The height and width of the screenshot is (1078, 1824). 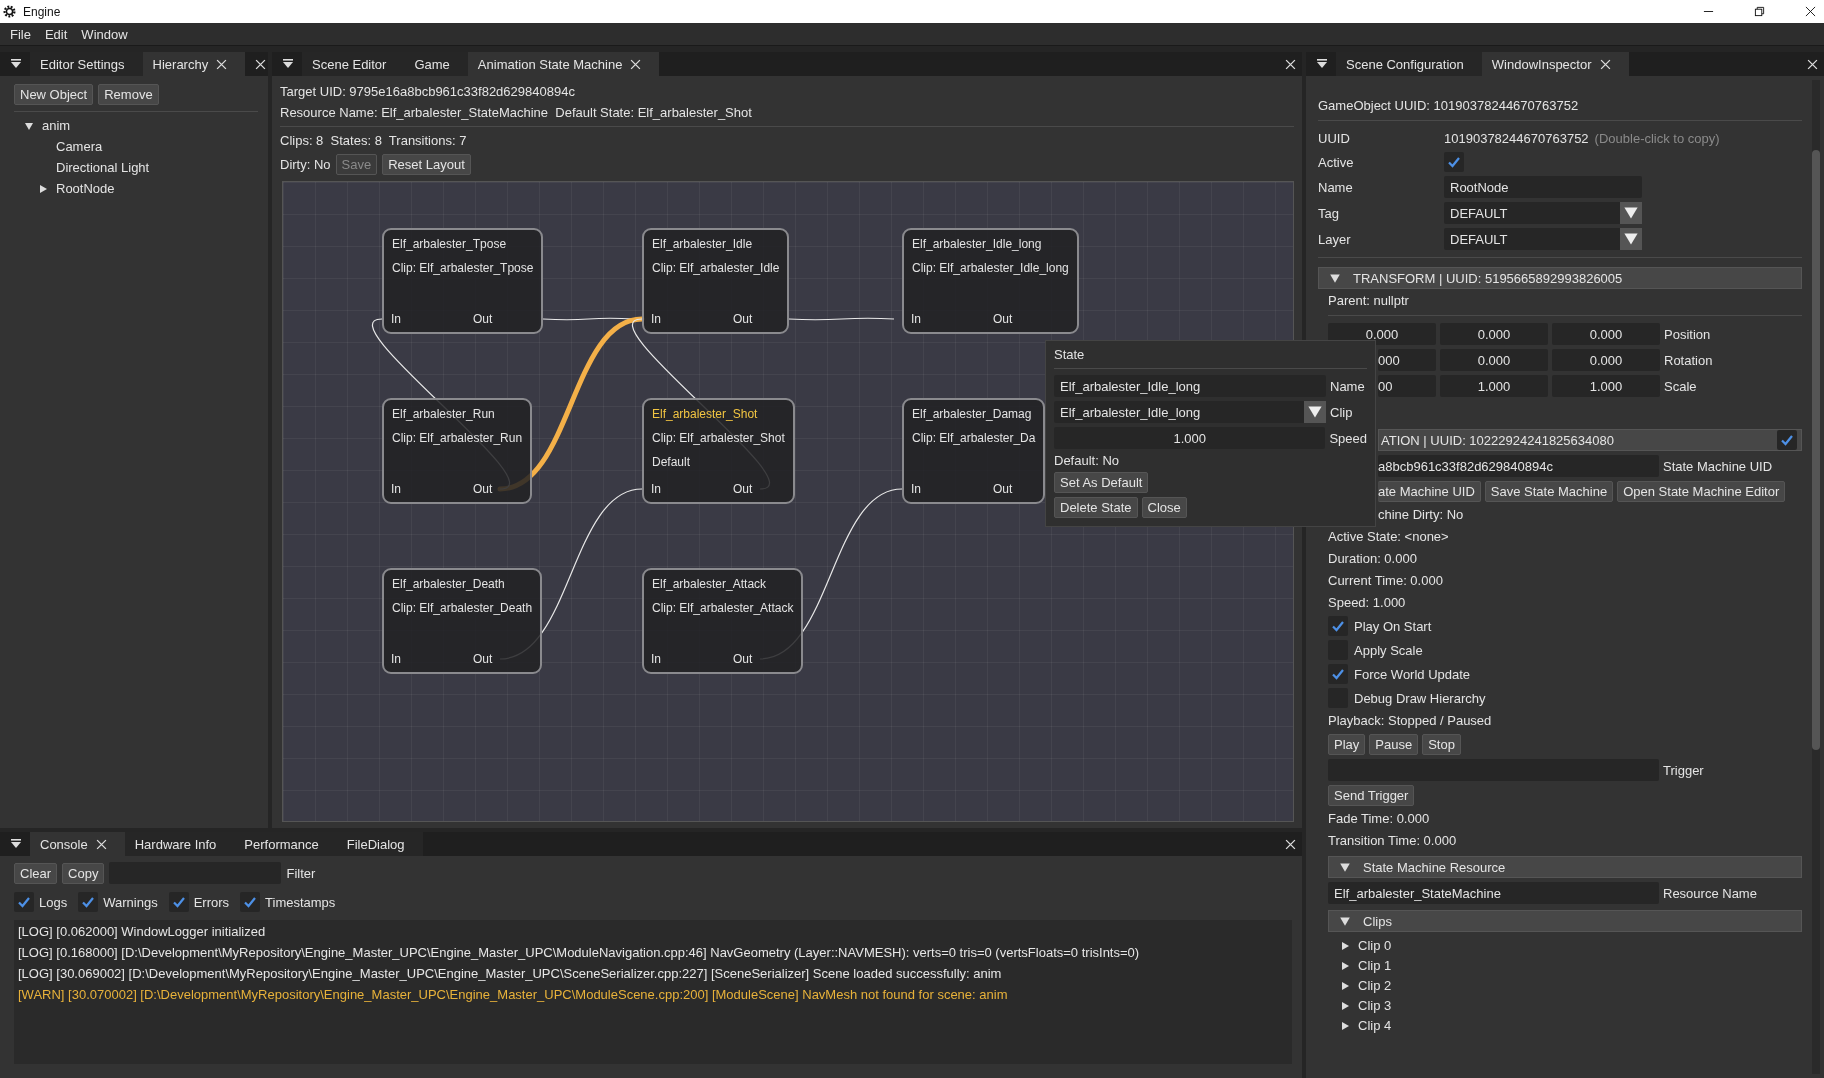 I want to click on scrollbar, so click(x=1816, y=577).